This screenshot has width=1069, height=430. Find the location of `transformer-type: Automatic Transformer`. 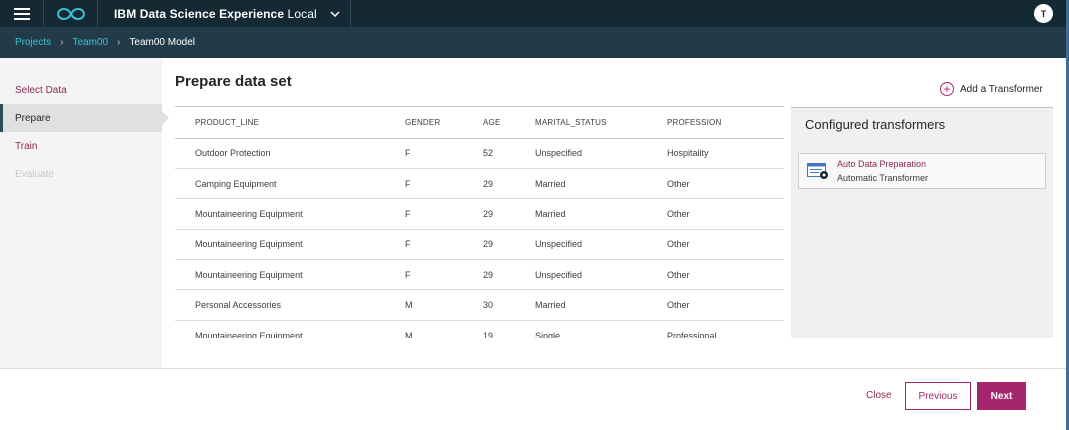

transformer-type: Automatic Transformer is located at coordinates (883, 178).